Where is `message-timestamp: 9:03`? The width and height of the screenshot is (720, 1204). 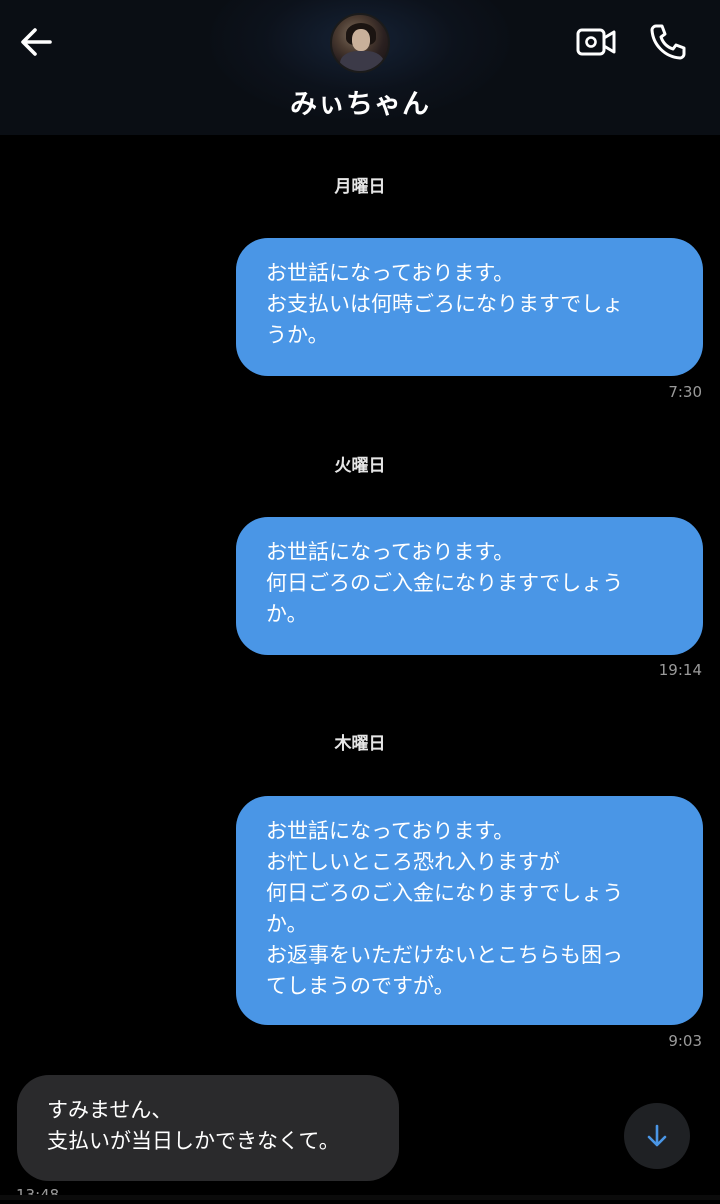 message-timestamp: 9:03 is located at coordinates (685, 1041).